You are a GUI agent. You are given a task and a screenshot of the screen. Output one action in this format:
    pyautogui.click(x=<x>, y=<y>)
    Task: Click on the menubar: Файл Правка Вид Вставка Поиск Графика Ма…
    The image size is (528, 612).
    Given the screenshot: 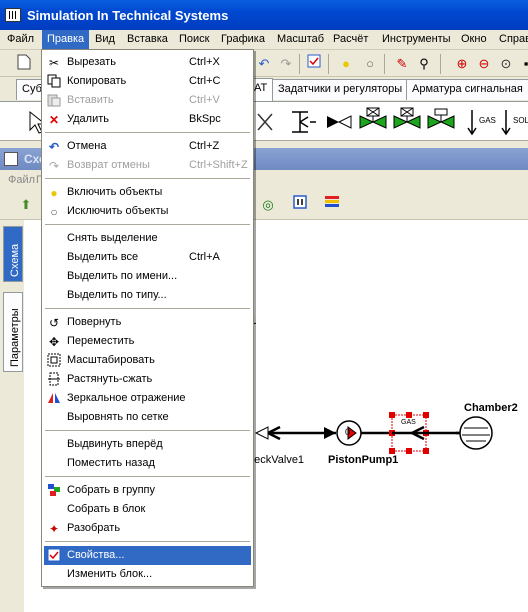 What is the action you would take?
    pyautogui.click(x=264, y=40)
    